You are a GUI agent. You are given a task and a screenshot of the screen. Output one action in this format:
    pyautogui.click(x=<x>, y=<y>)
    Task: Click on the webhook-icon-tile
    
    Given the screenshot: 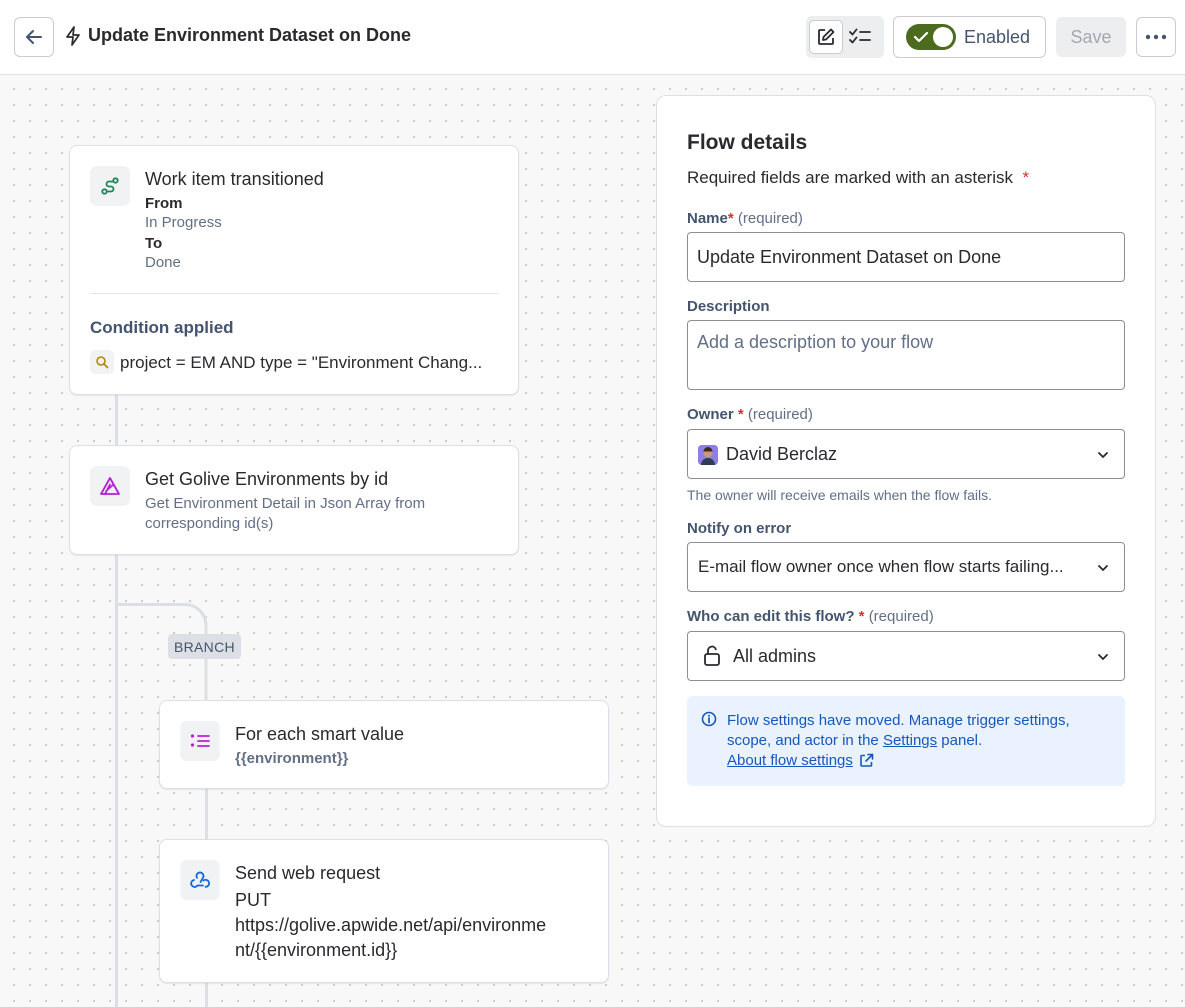 What is the action you would take?
    pyautogui.click(x=200, y=880)
    